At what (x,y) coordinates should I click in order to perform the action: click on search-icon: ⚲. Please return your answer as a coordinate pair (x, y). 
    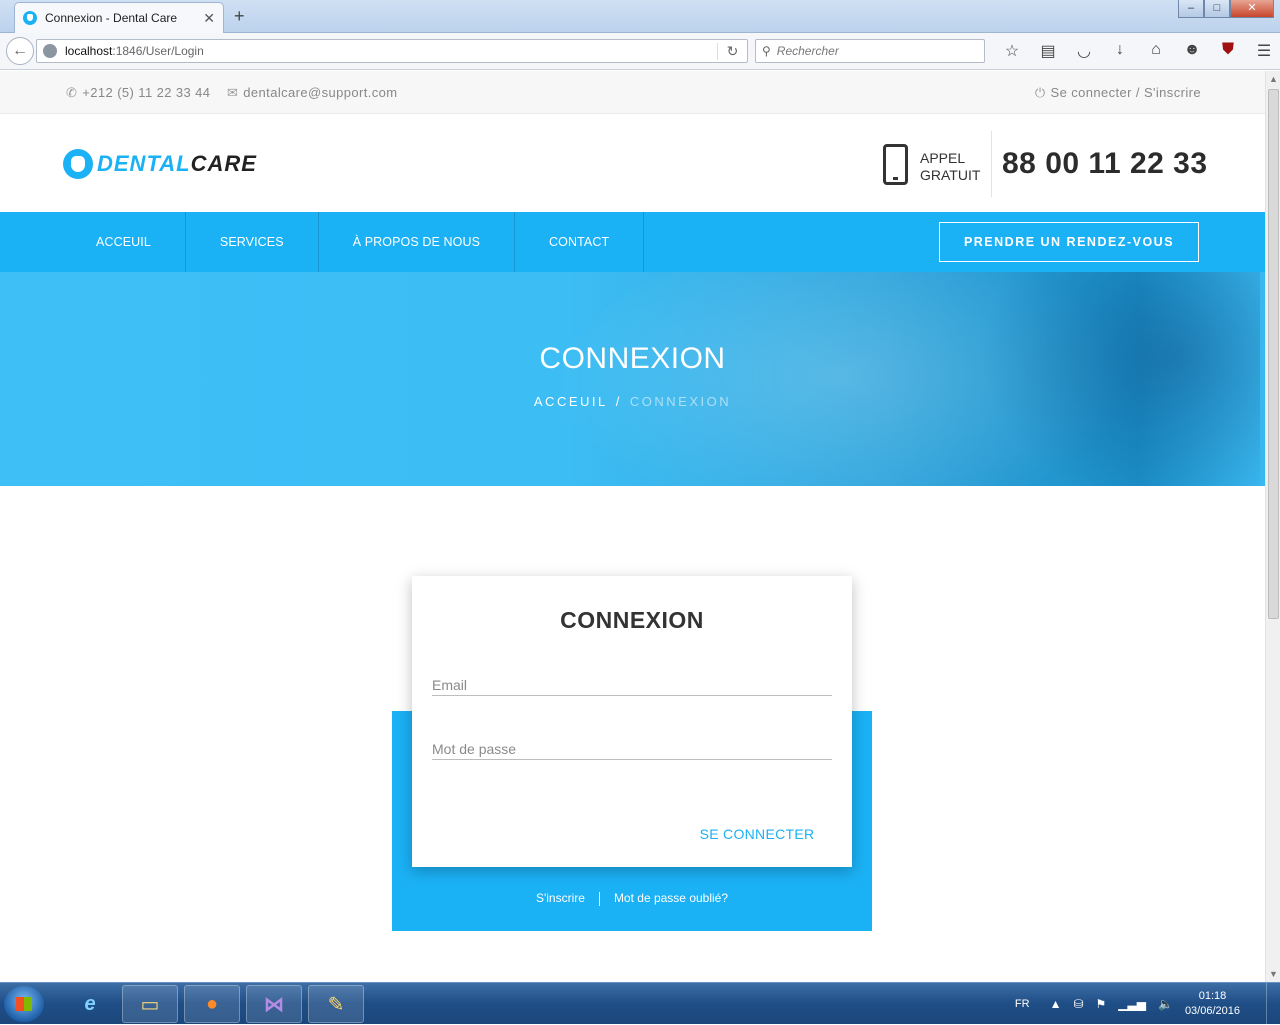
    Looking at the image, I should click on (766, 51).